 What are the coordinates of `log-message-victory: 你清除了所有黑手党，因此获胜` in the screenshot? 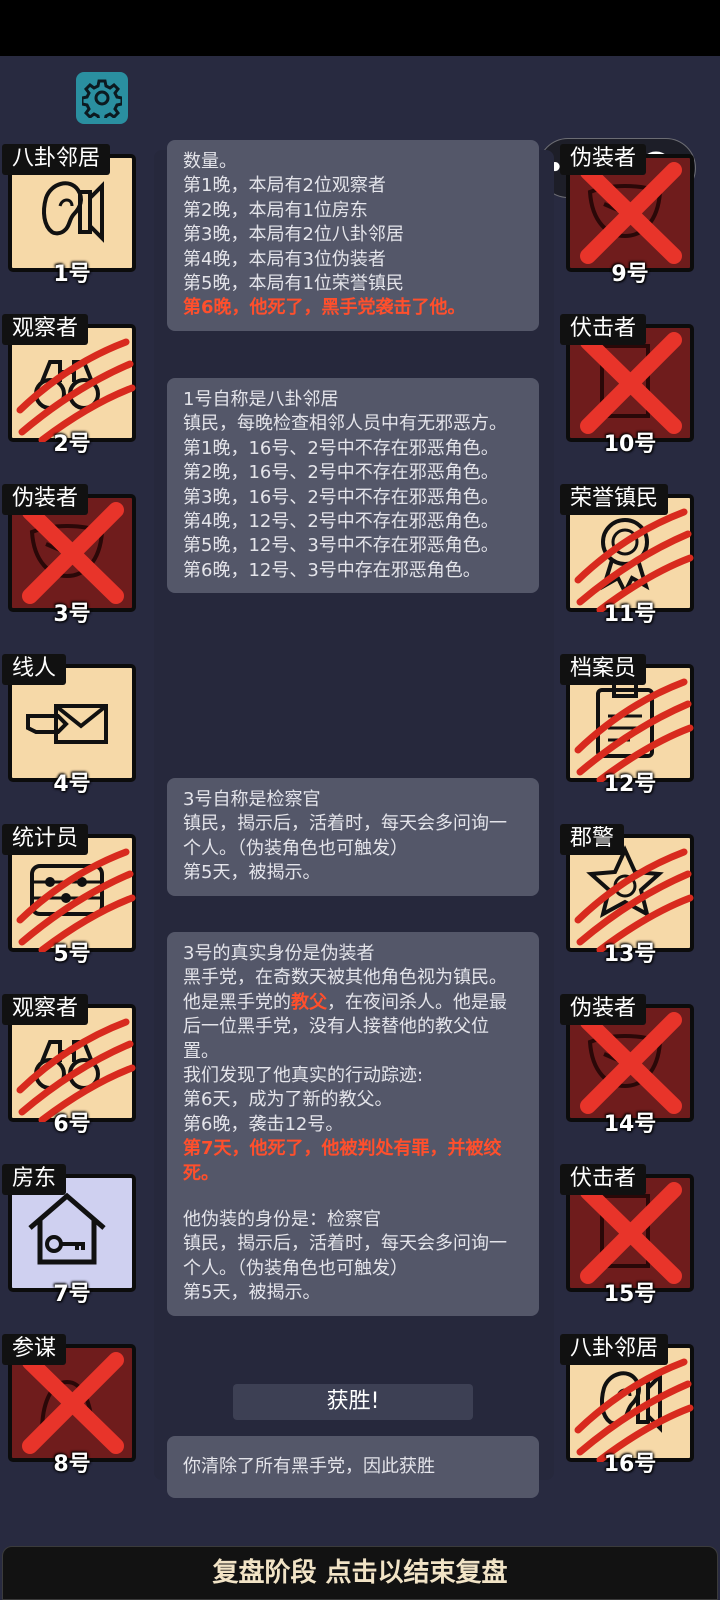 It's located at (353, 1467).